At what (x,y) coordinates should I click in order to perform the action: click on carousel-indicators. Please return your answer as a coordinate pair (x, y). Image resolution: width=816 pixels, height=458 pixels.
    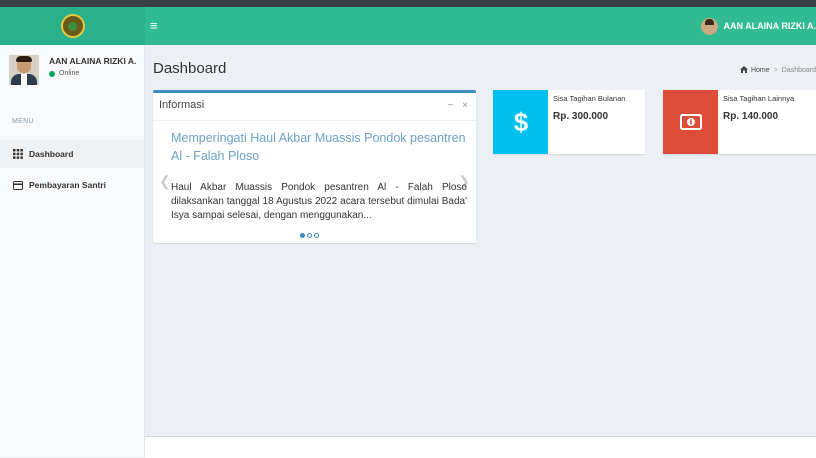
    Looking at the image, I should click on (309, 235).